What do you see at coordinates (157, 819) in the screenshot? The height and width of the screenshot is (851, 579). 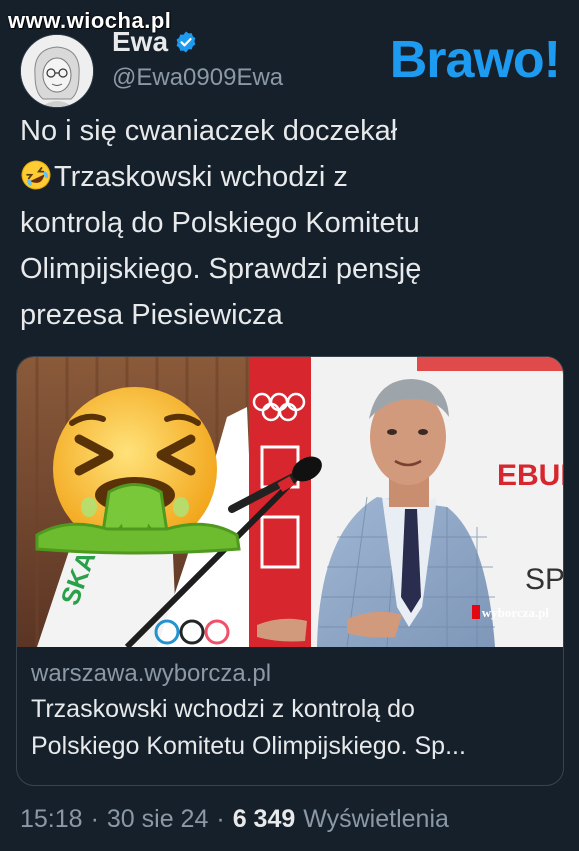 I see `tweet-date: 30 sie 24` at bounding box center [157, 819].